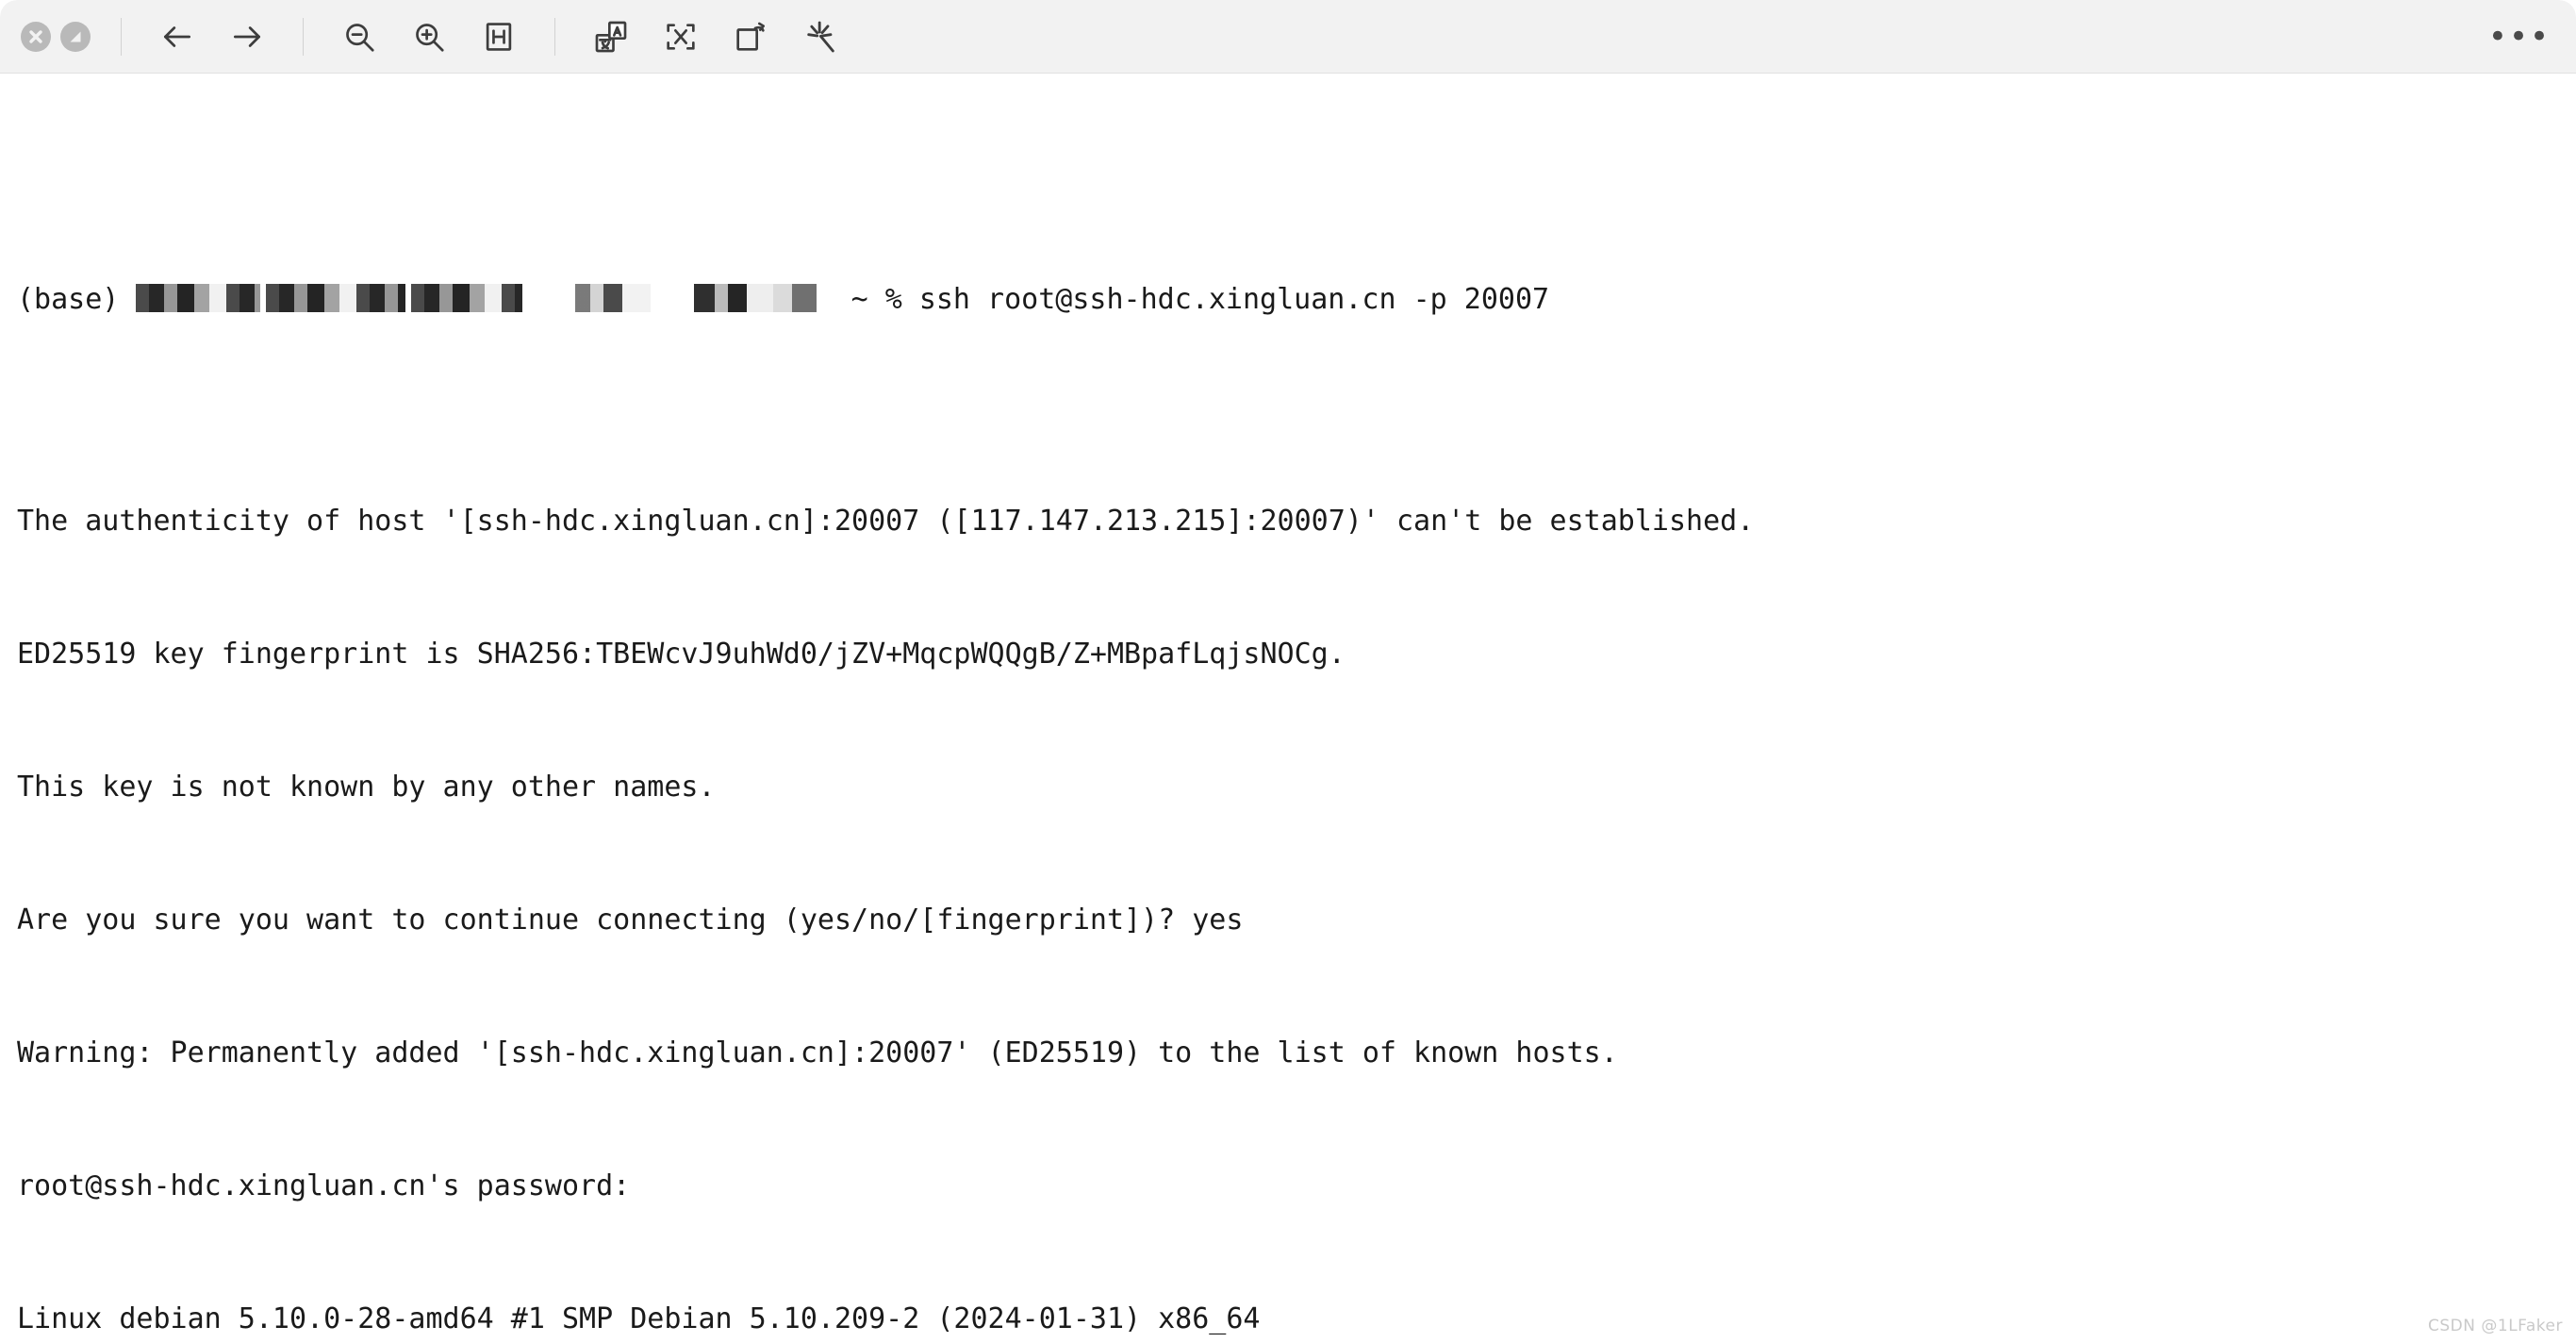  What do you see at coordinates (324, 1185) in the screenshot?
I see `output-line: root@ssh-hdc.xingluan.cn's password:` at bounding box center [324, 1185].